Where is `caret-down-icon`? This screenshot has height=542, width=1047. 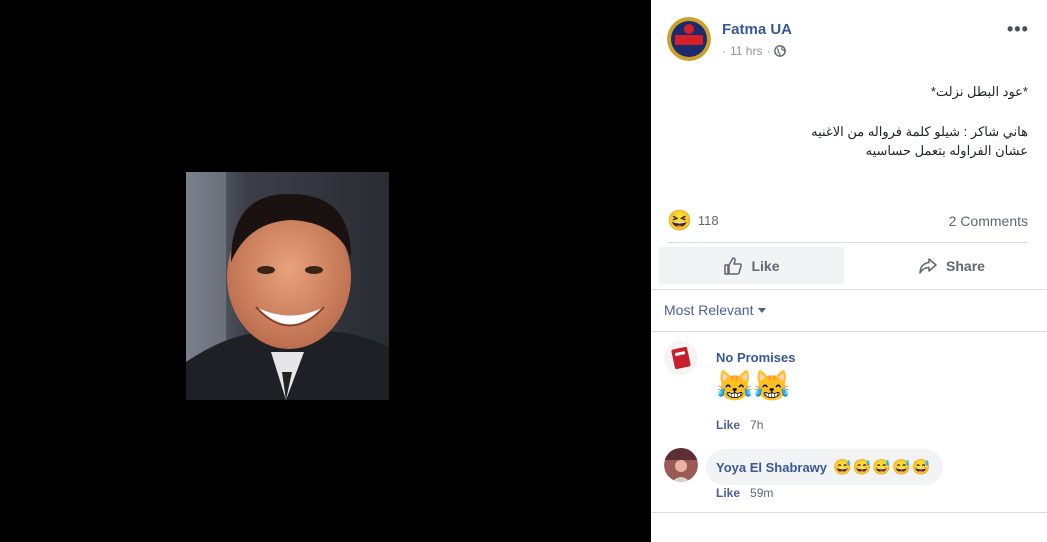
caret-down-icon is located at coordinates (762, 310).